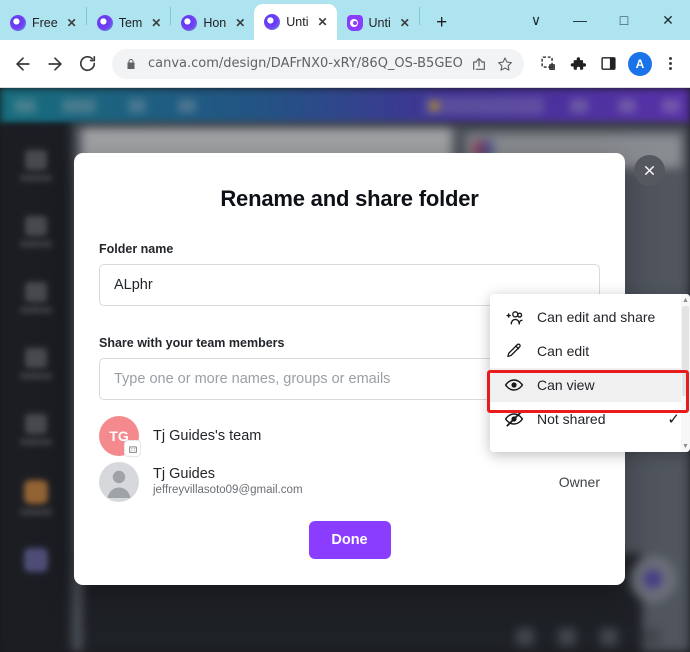 The image size is (690, 652). What do you see at coordinates (442, 23) in the screenshot?
I see `new-tab-button: +` at bounding box center [442, 23].